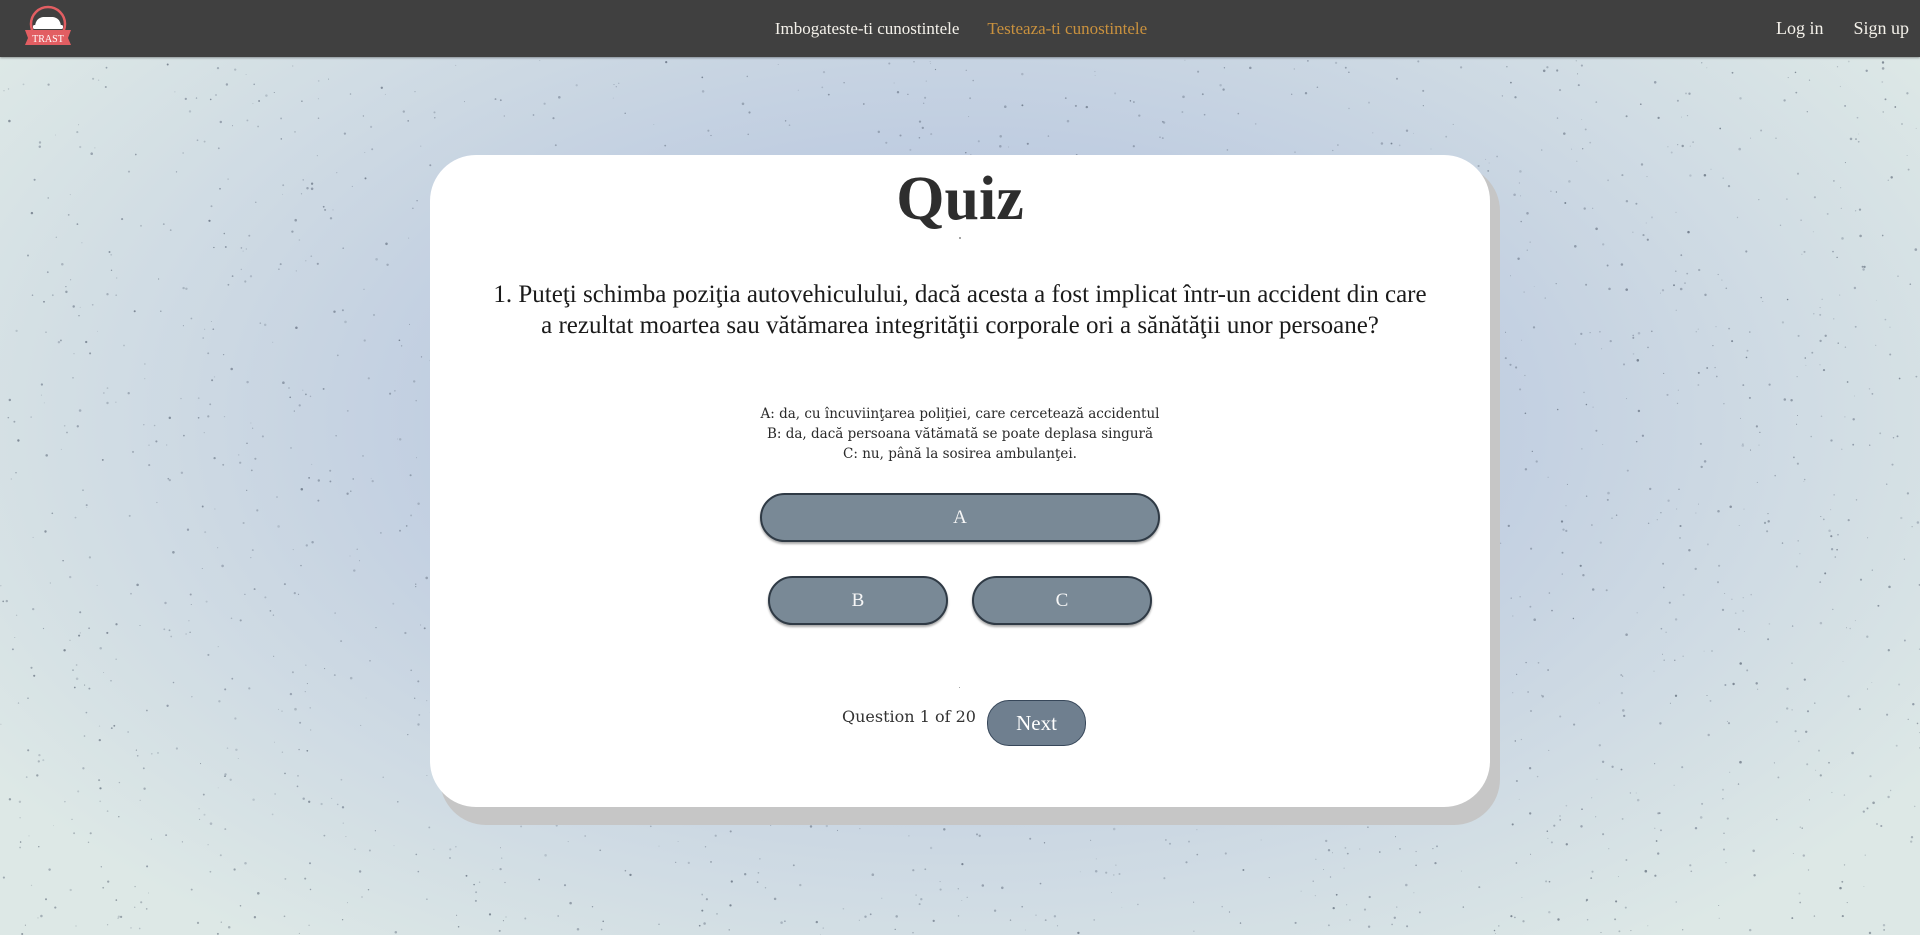 The image size is (1920, 935). Describe the element at coordinates (1067, 29) in the screenshot. I see `nav-link-test-knowledge: Testeaza-ti cunostintele` at that location.